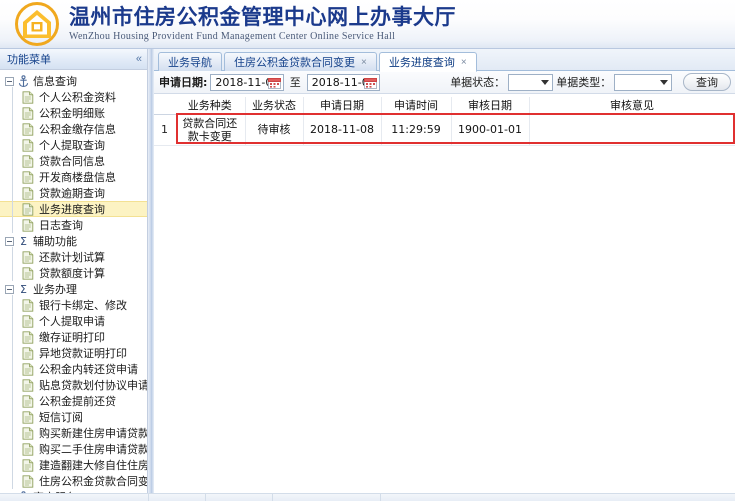  Describe the element at coordinates (77, 129) in the screenshot. I see `sidebar-item-label: 公积金缴存信息` at that location.